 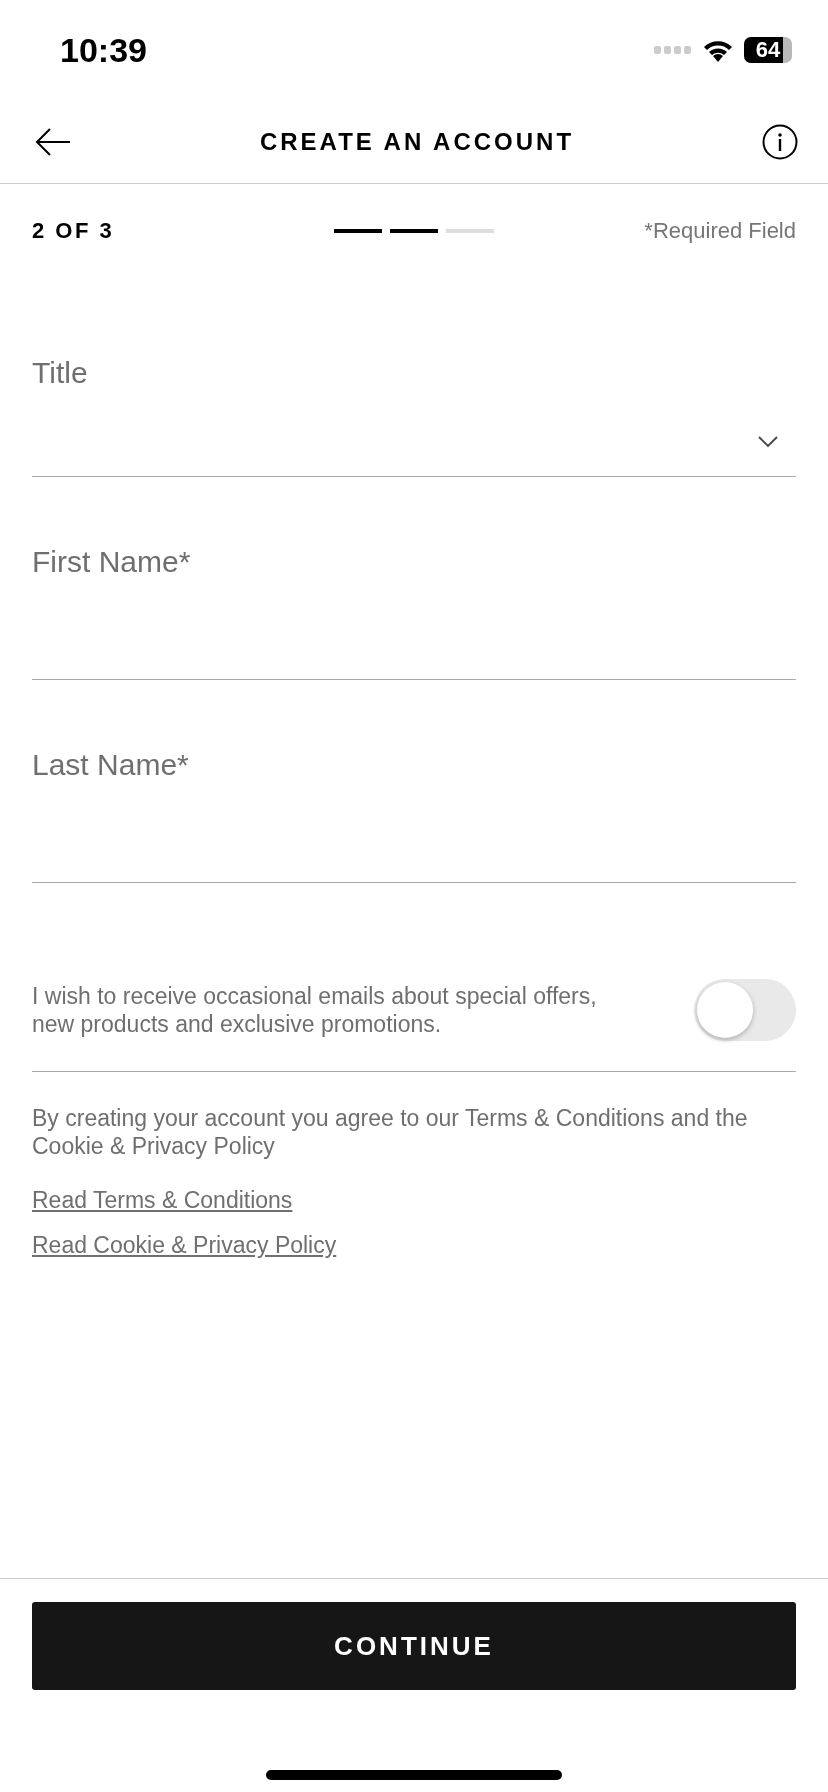 I want to click on required-note: *Required Field, so click(x=719, y=231).